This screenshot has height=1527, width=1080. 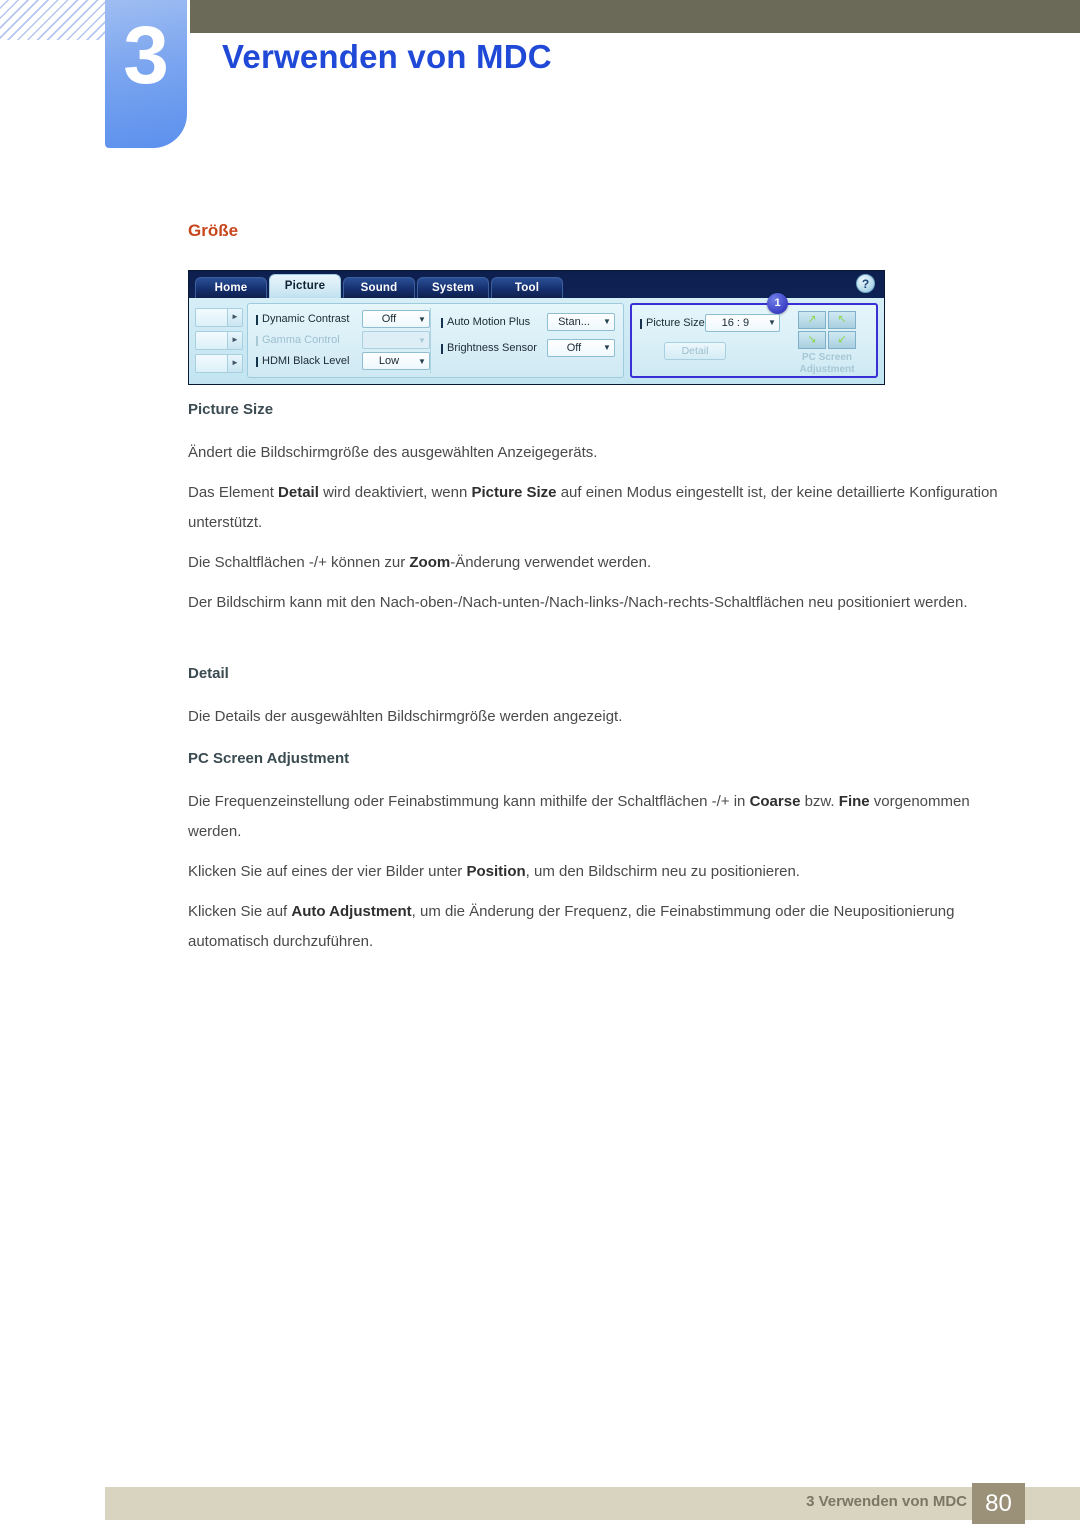 What do you see at coordinates (213, 230) in the screenshot?
I see `section-heading: Größe` at bounding box center [213, 230].